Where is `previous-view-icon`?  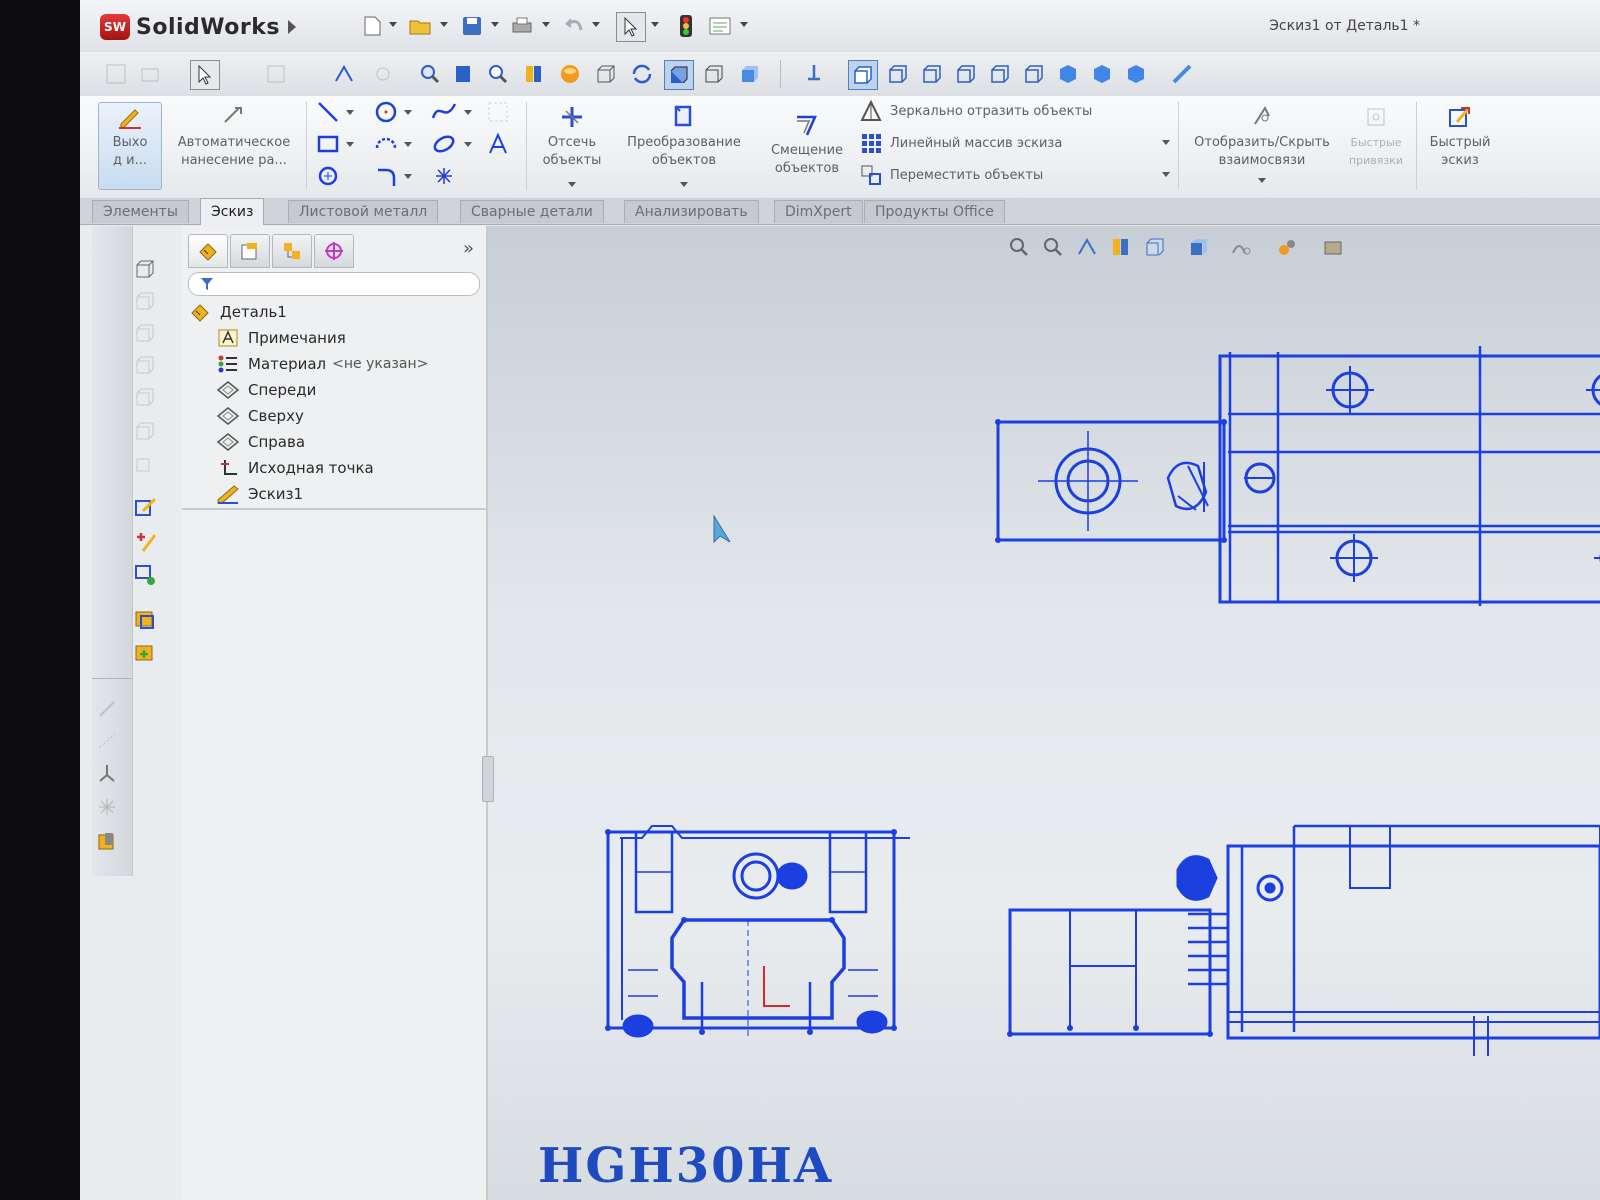
previous-view-icon is located at coordinates (464, 74).